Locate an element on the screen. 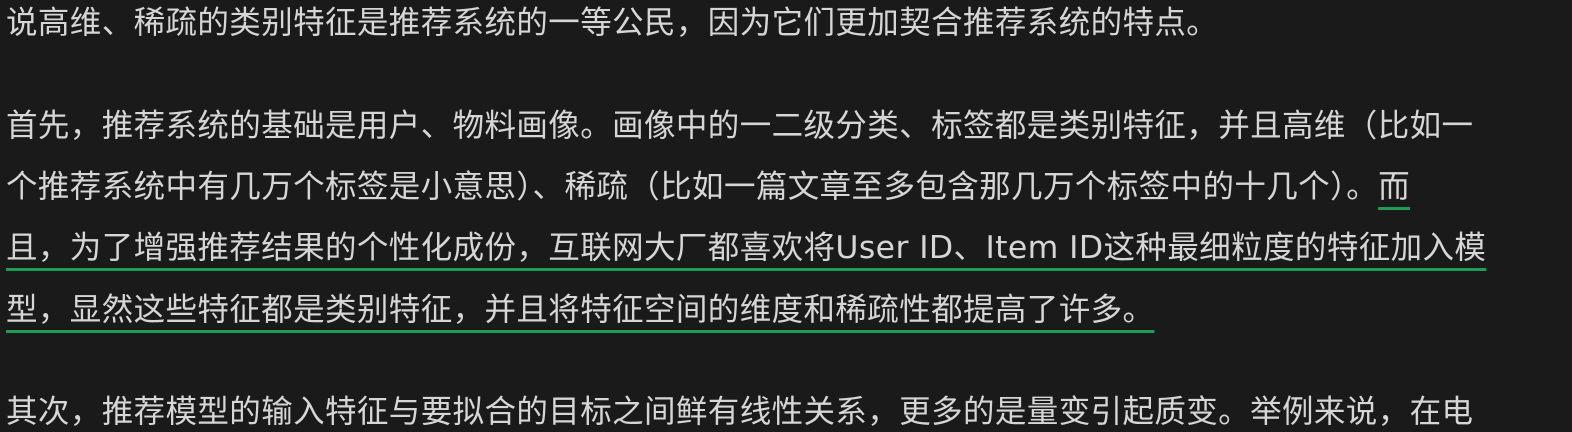  paragraph-1-line-1: 说高维、稀疏的类别特征是推荐系统的一等公民，因为它们更加契合推荐系统的特点。 is located at coordinates (612, 23).